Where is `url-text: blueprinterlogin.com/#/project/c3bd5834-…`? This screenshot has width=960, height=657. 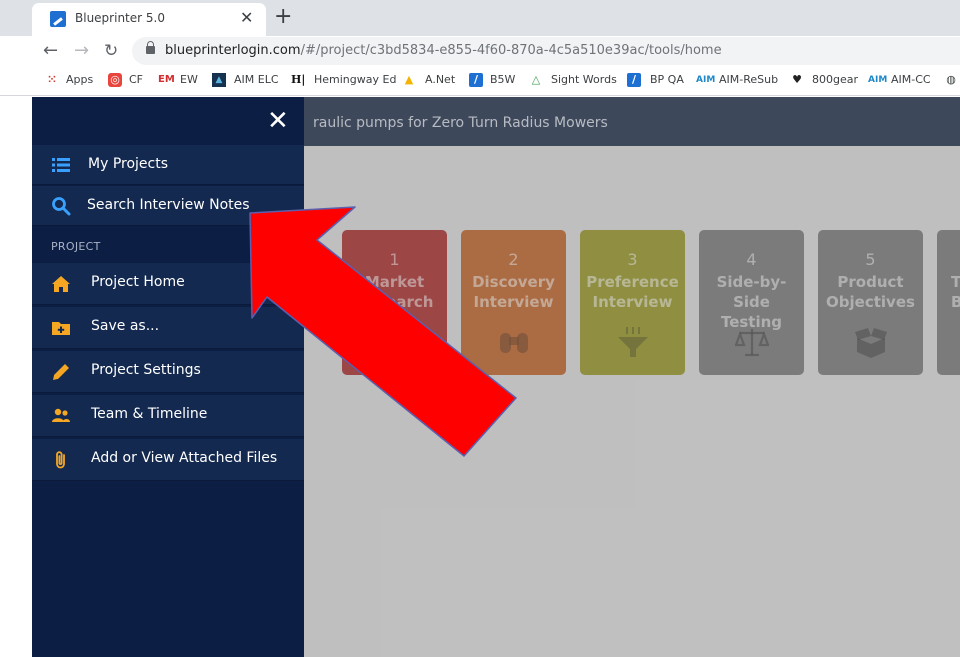 url-text: blueprinterlogin.com/#/project/c3bd5834-… is located at coordinates (443, 50).